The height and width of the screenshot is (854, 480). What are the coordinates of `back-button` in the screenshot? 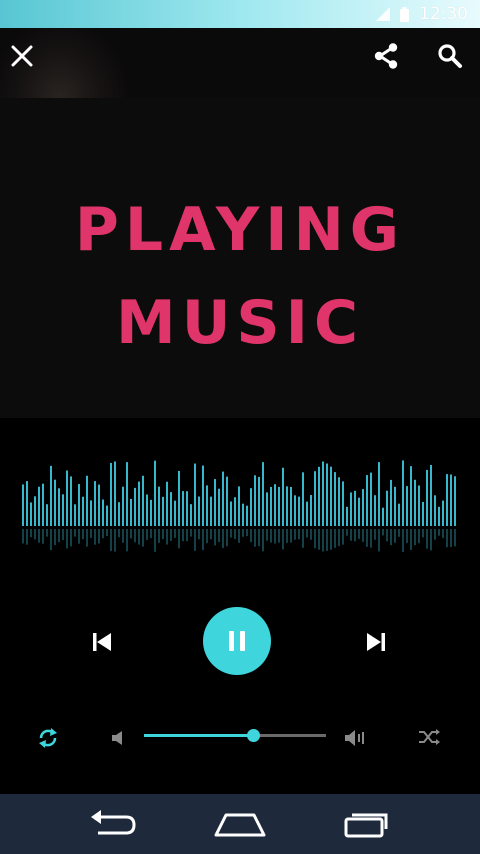 It's located at (113, 824).